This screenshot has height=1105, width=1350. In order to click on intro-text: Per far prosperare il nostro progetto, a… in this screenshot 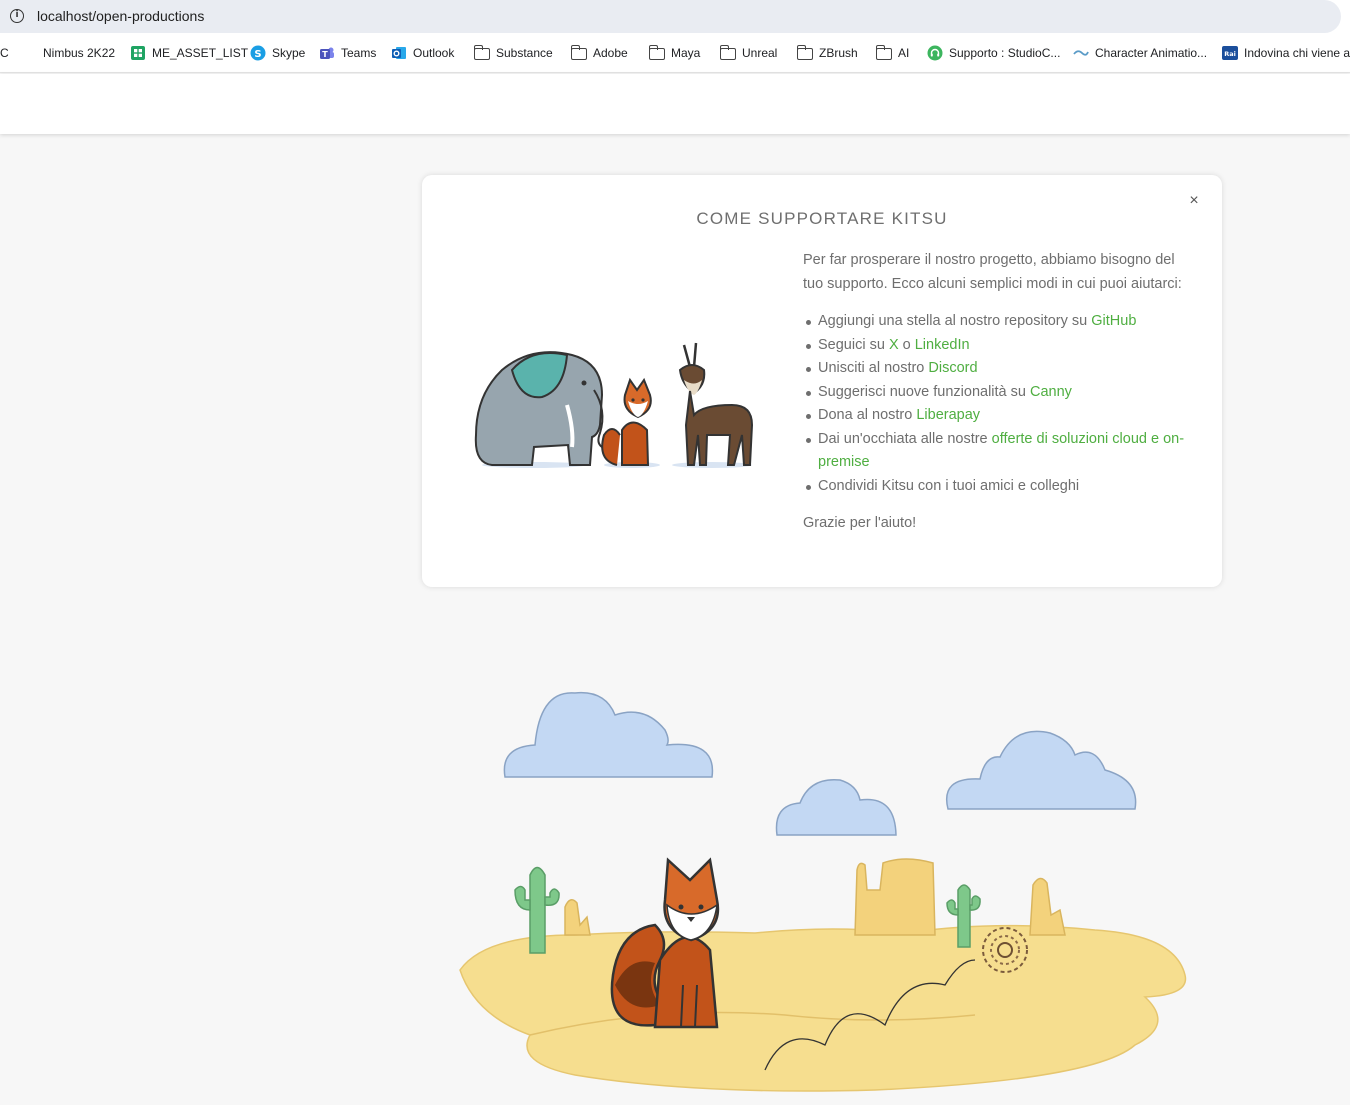, I will do `click(992, 272)`.